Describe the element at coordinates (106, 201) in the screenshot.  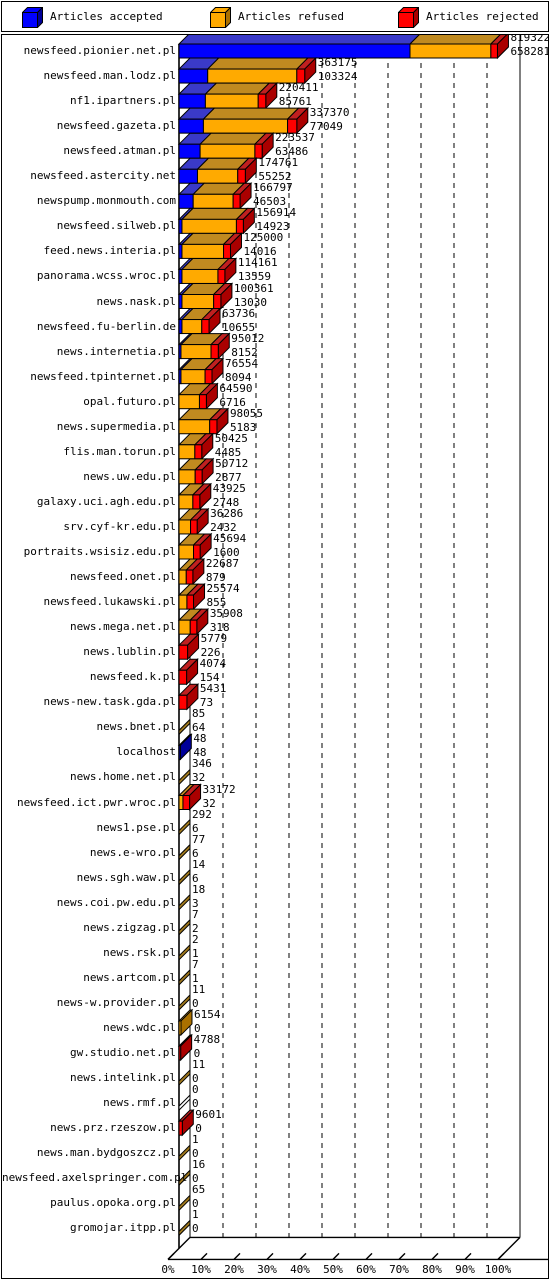
I see `bar-row-label: newspump.monmouth.com` at that location.